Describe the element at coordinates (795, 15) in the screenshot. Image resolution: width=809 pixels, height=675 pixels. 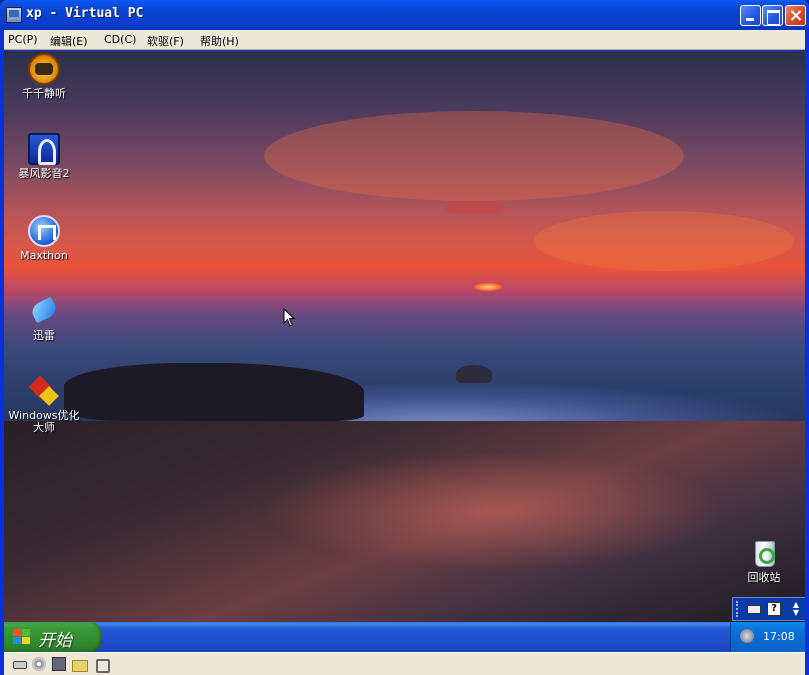
I see `close-button` at that location.